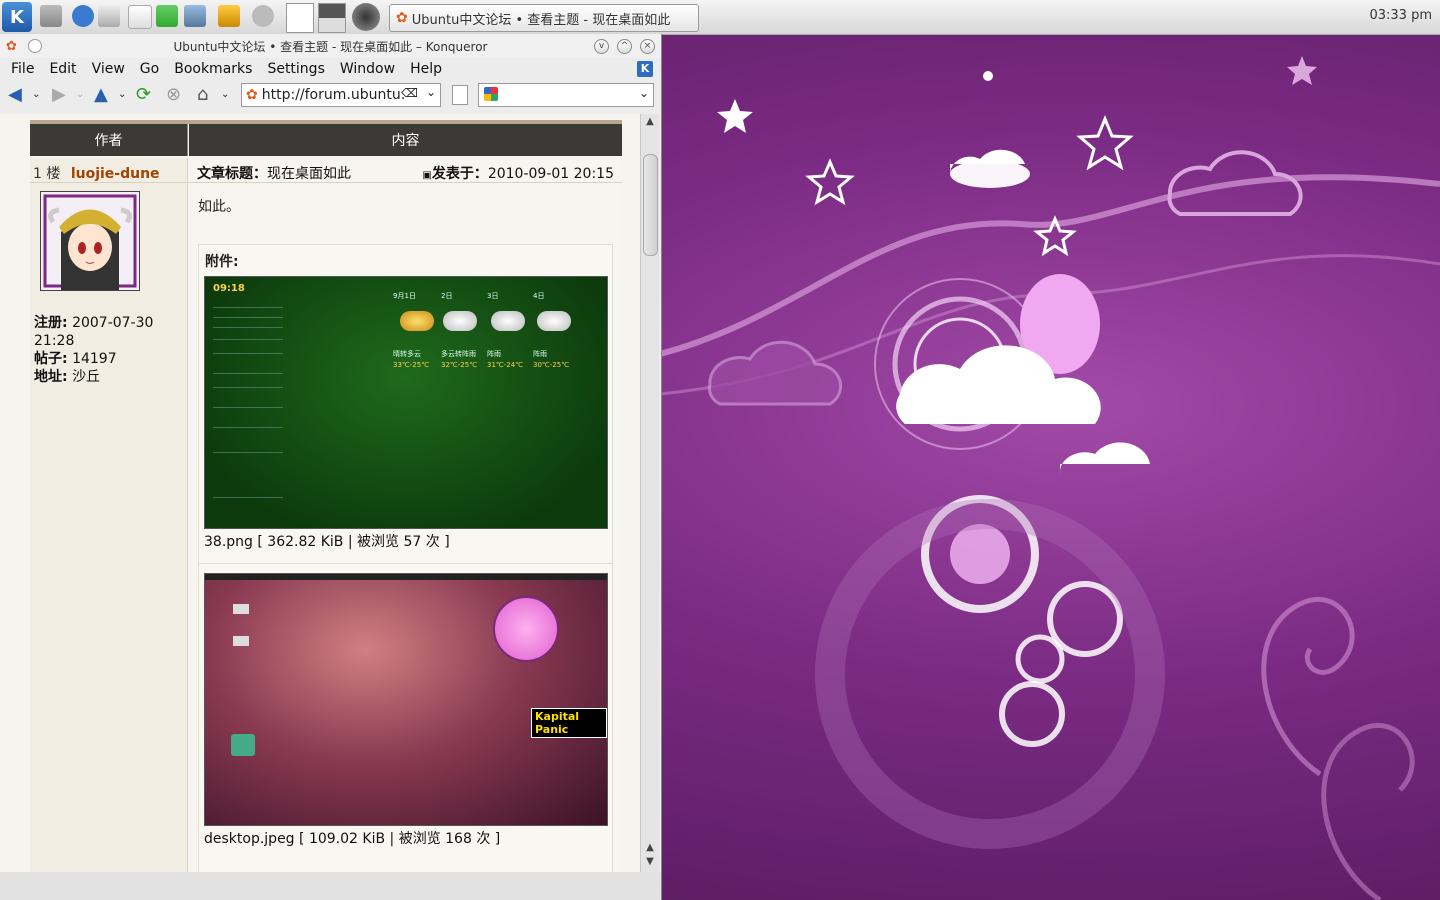  Describe the element at coordinates (505, 365) in the screenshot. I see `thumb-temp-3: 31℃-24℃` at that location.